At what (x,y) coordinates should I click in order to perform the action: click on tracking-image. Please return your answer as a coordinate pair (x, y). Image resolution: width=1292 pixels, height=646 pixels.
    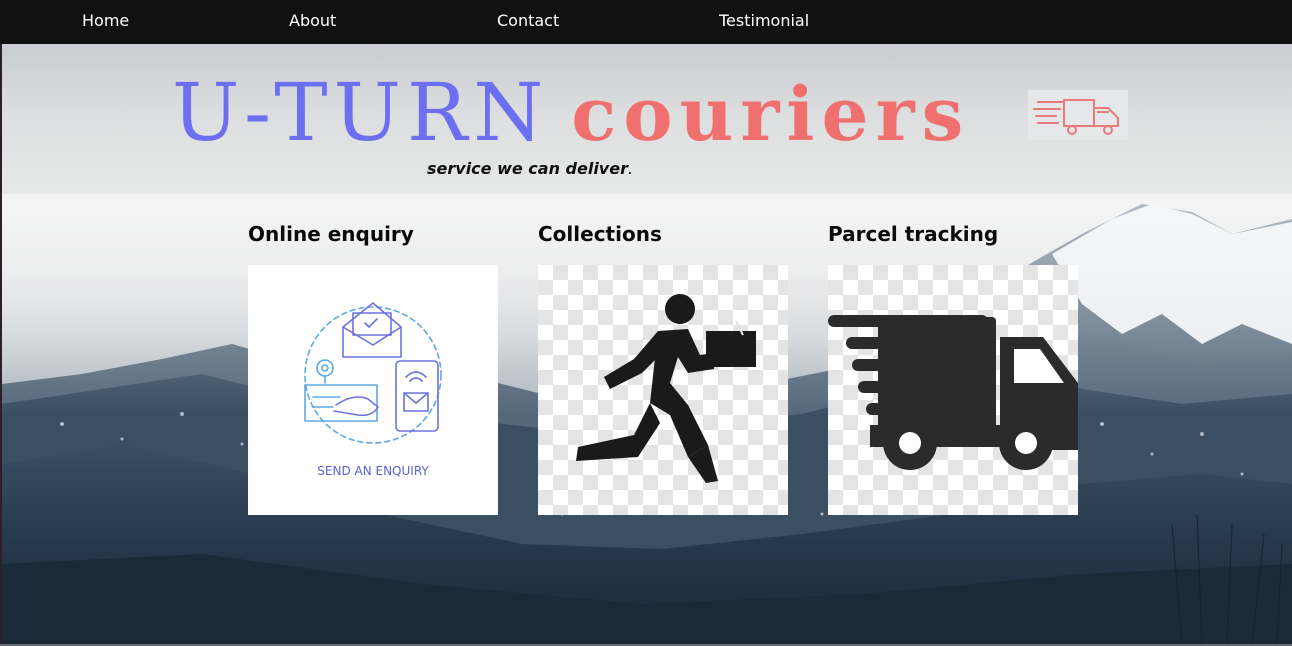
    Looking at the image, I should click on (953, 390).